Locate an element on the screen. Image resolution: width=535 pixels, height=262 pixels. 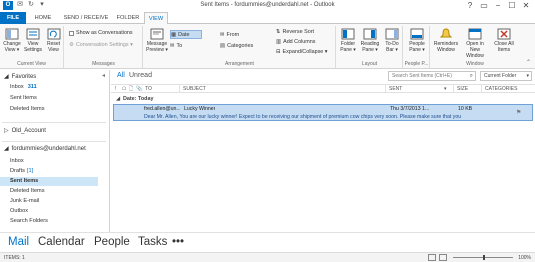
nav-calendar: Calendar is located at coordinates (61, 242).